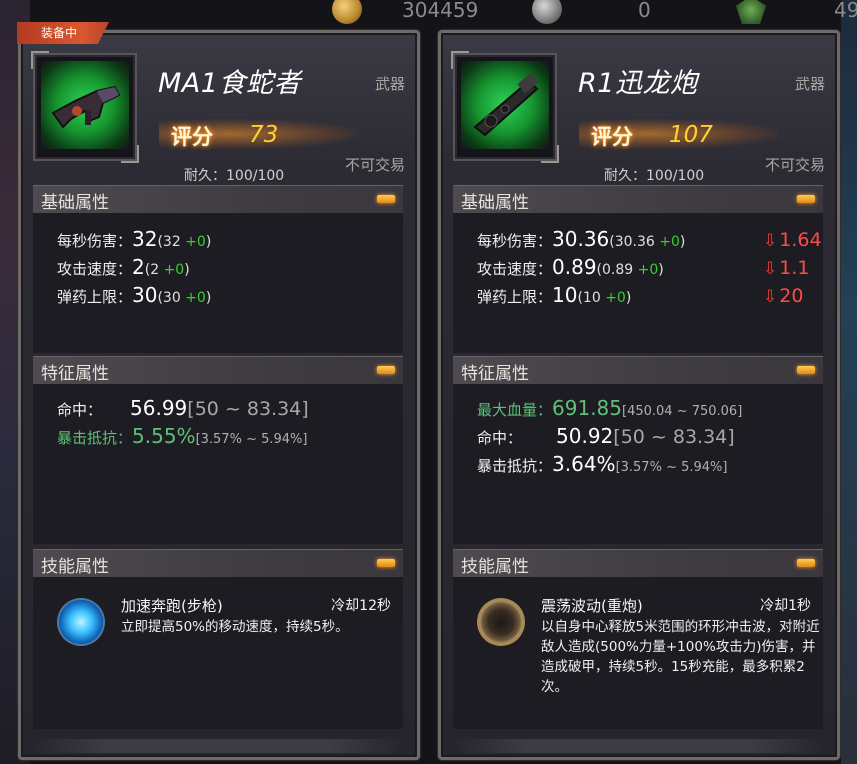 Image resolution: width=857 pixels, height=764 pixels. I want to click on stat-row: 每秒伤害：30.36(30.36 +0), so click(581, 239).